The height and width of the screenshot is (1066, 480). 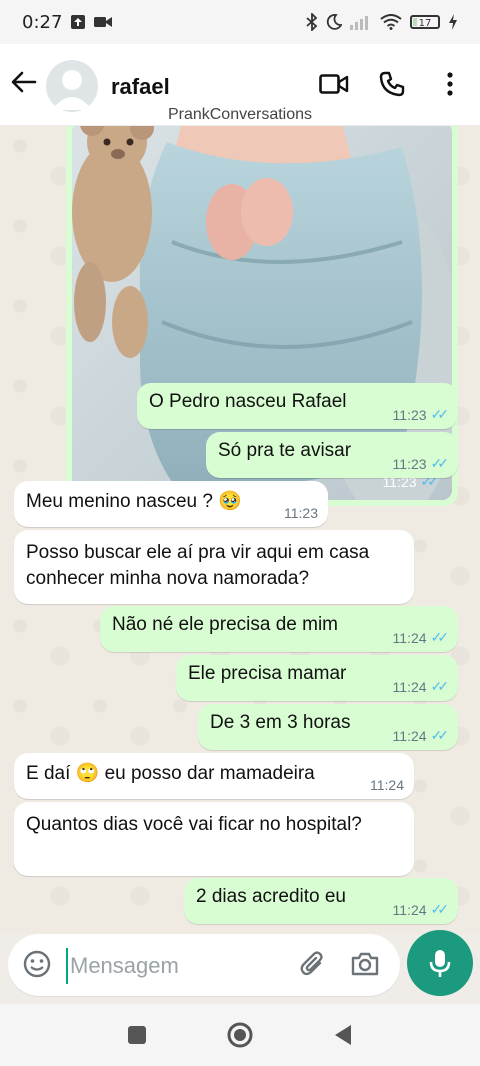 What do you see at coordinates (248, 401) in the screenshot?
I see `message-text: O Pedro nasceu Rafael` at bounding box center [248, 401].